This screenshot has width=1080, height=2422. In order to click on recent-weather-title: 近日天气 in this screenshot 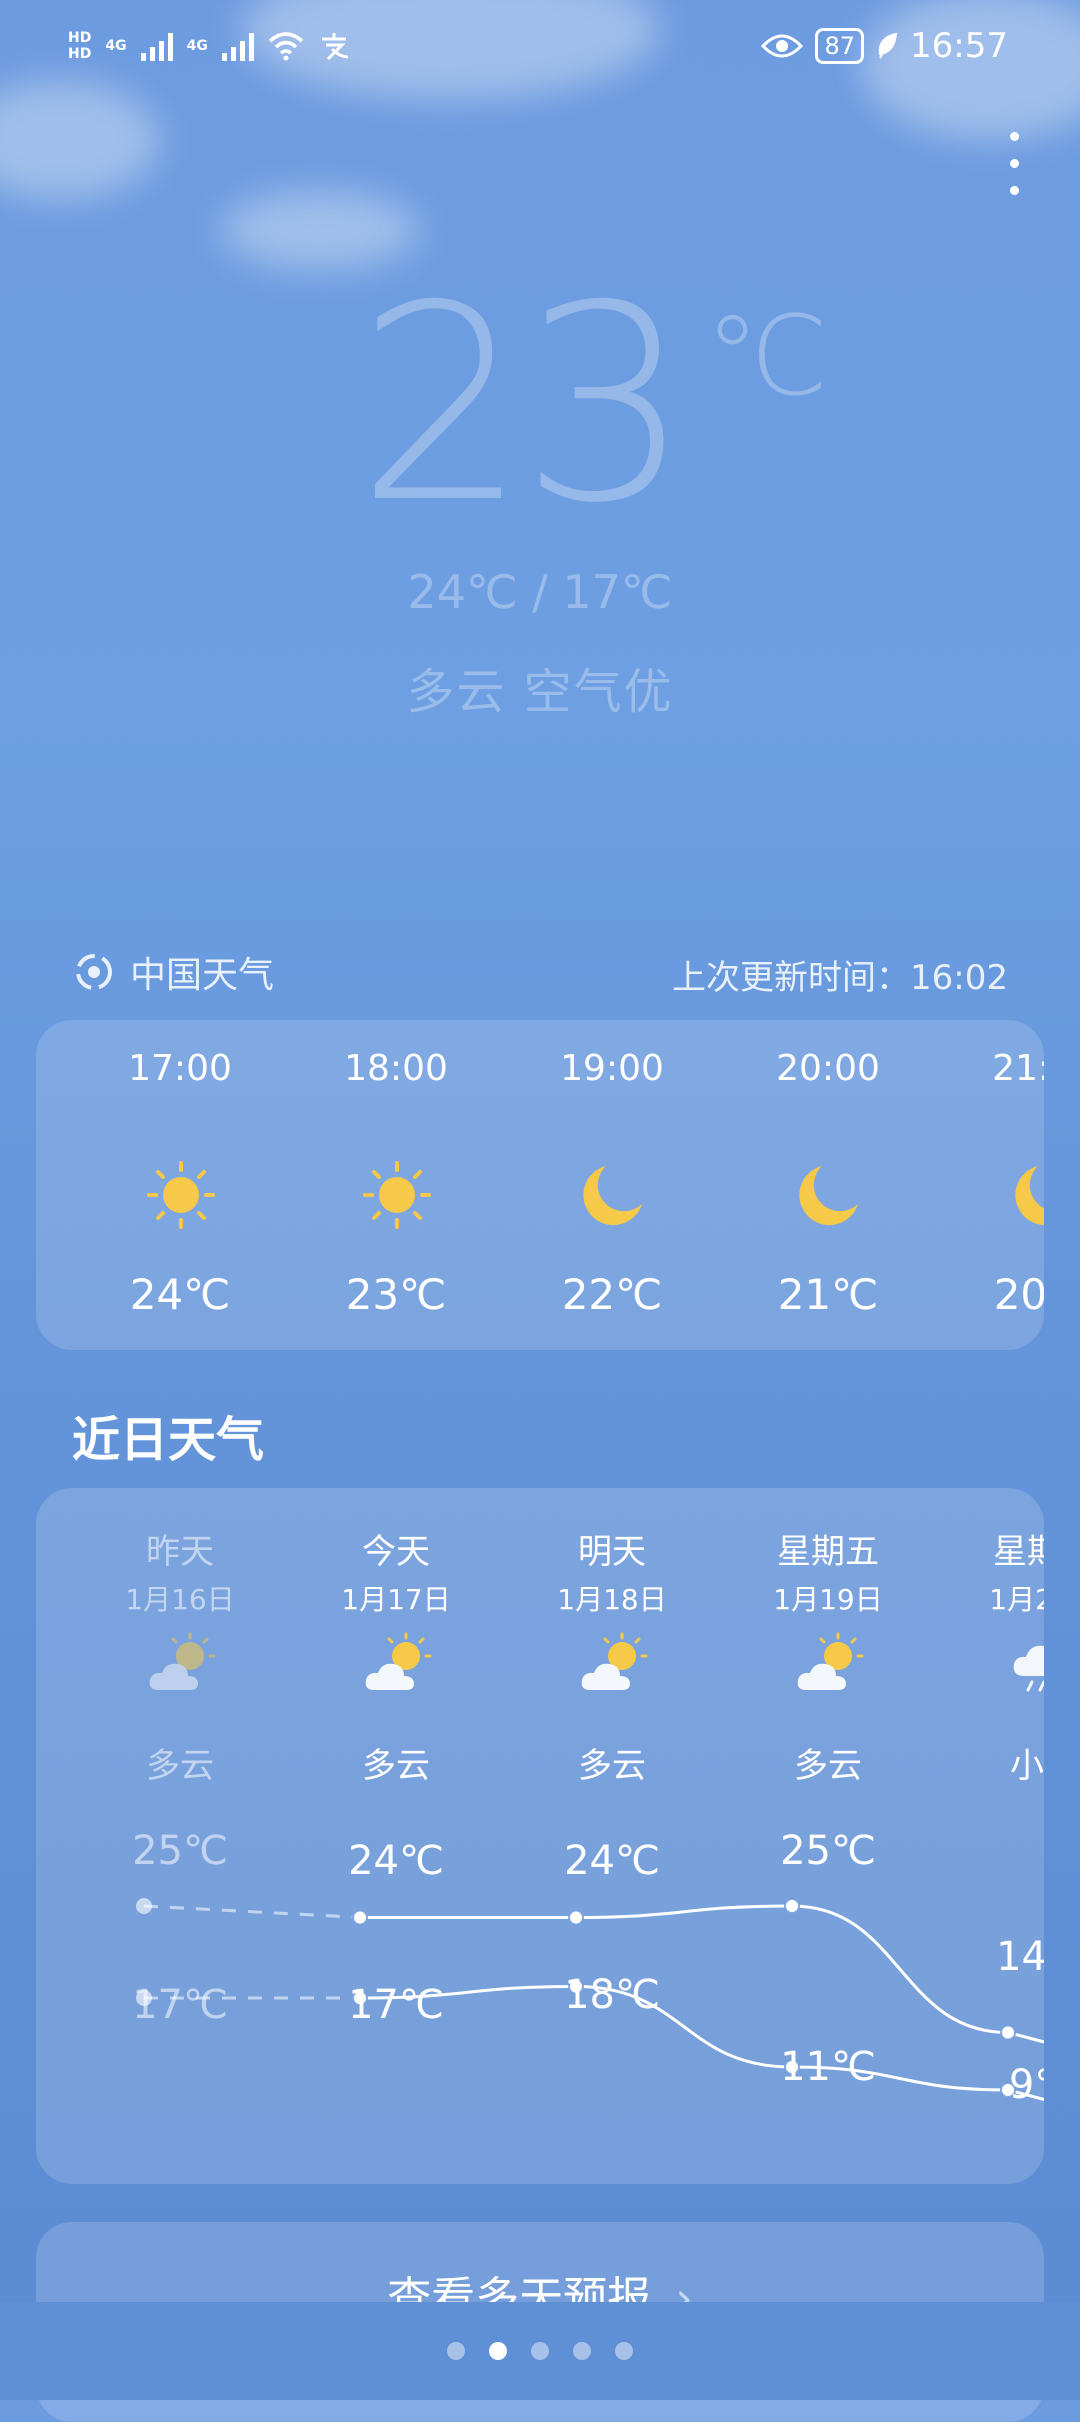, I will do `click(168, 1440)`.